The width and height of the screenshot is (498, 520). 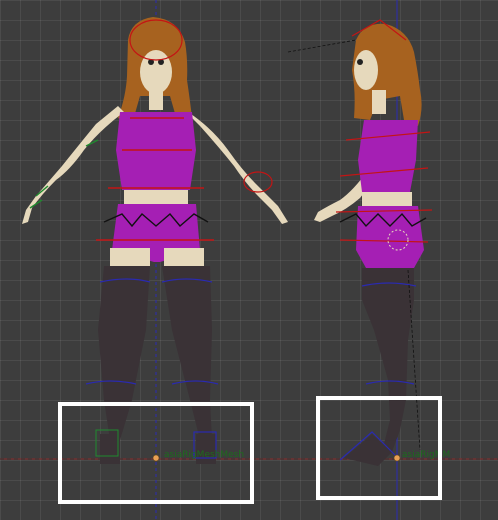 What do you see at coordinates (156, 72) in the screenshot?
I see `front-face` at bounding box center [156, 72].